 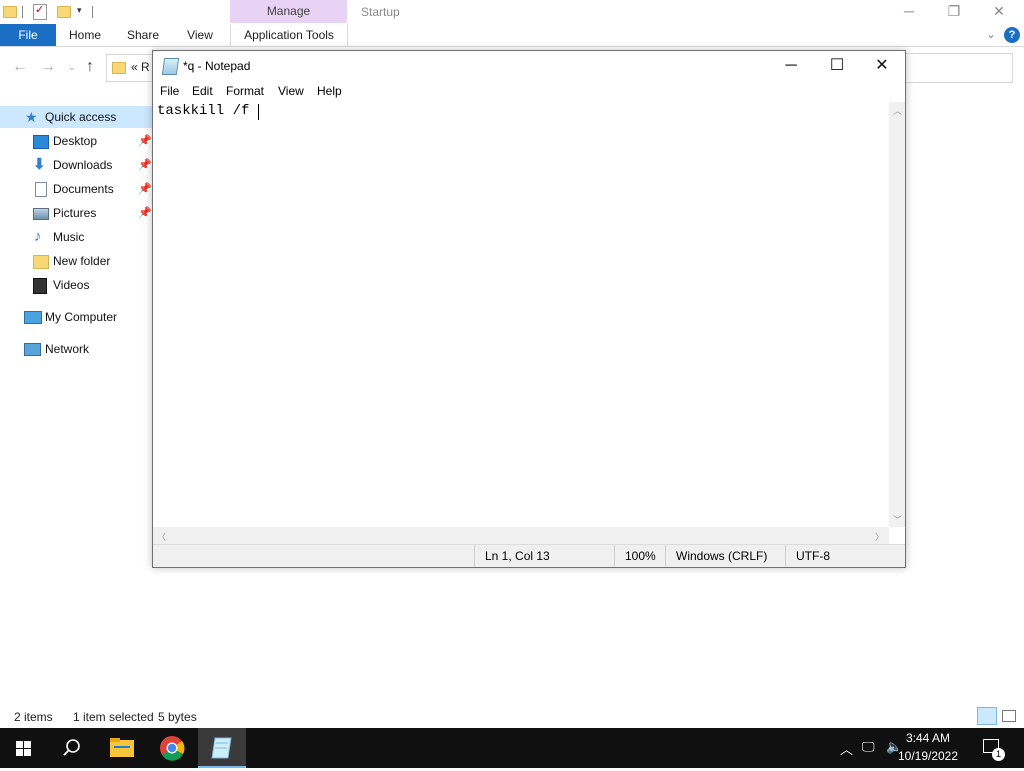 What do you see at coordinates (868, 747) in the screenshot?
I see `network-tray-icon: 🖵` at bounding box center [868, 747].